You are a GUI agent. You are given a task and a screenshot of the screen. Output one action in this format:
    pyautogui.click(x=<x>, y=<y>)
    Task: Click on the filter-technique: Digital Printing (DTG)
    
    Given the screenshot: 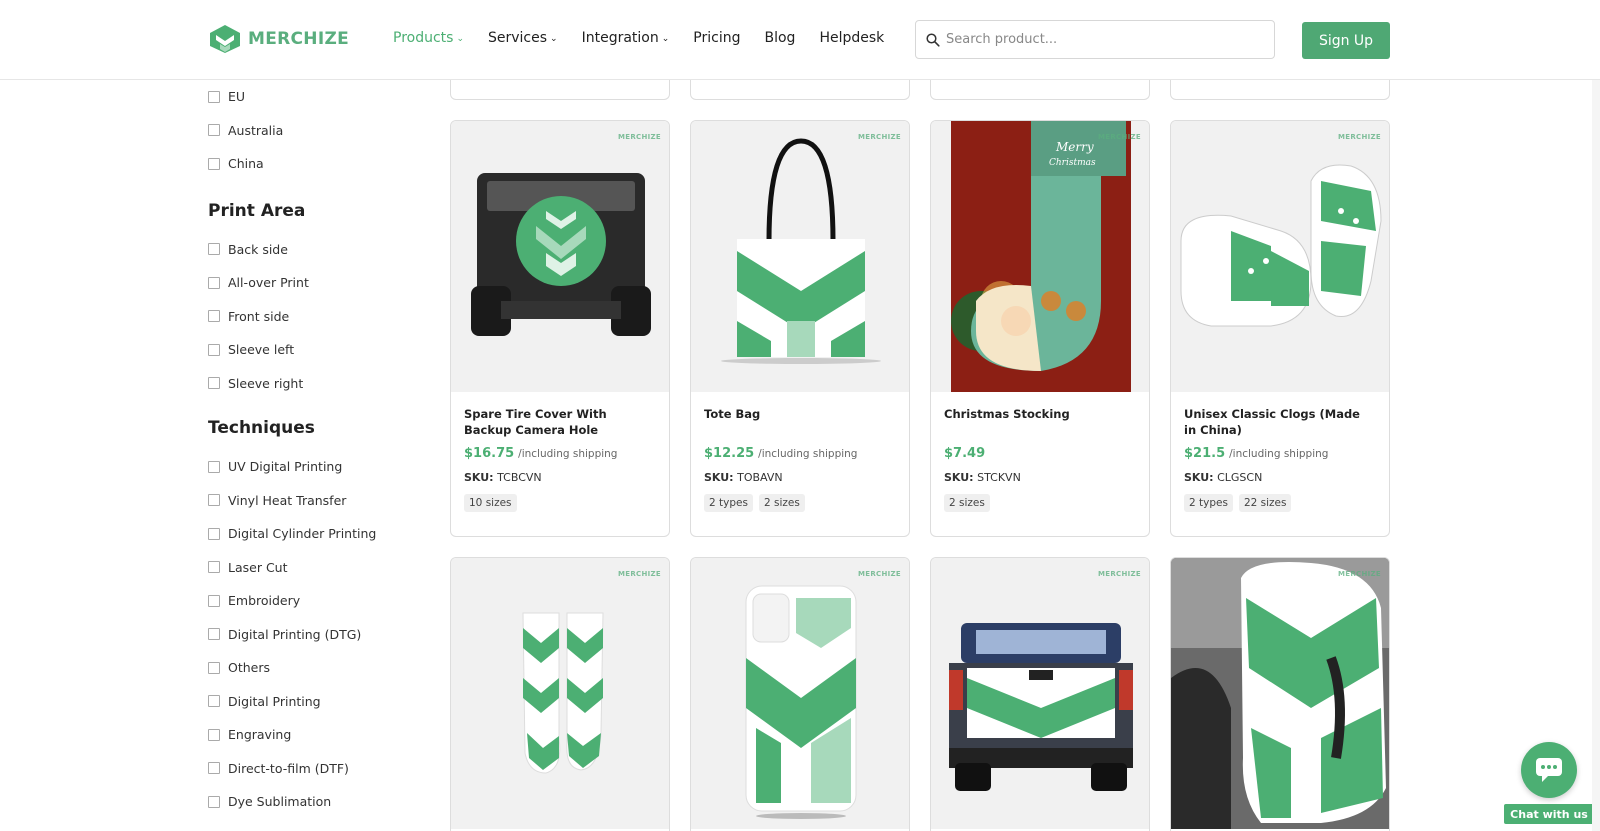 What is the action you would take?
    pyautogui.click(x=318, y=635)
    